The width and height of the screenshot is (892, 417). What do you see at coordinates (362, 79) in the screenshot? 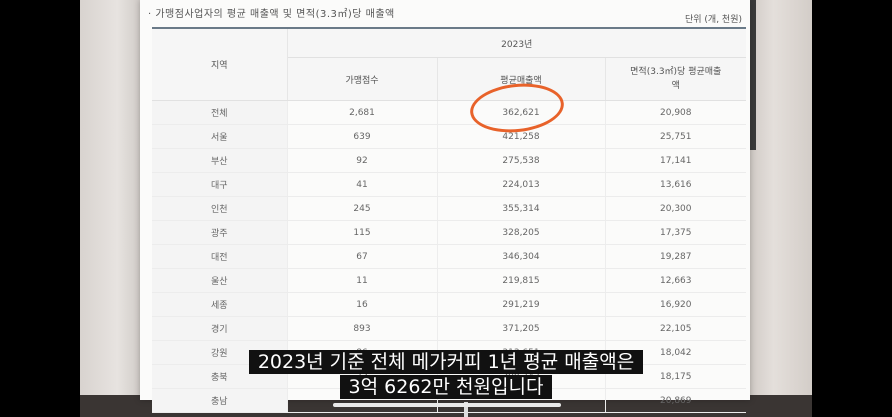
I see `header-stores: 가맹점수` at bounding box center [362, 79].